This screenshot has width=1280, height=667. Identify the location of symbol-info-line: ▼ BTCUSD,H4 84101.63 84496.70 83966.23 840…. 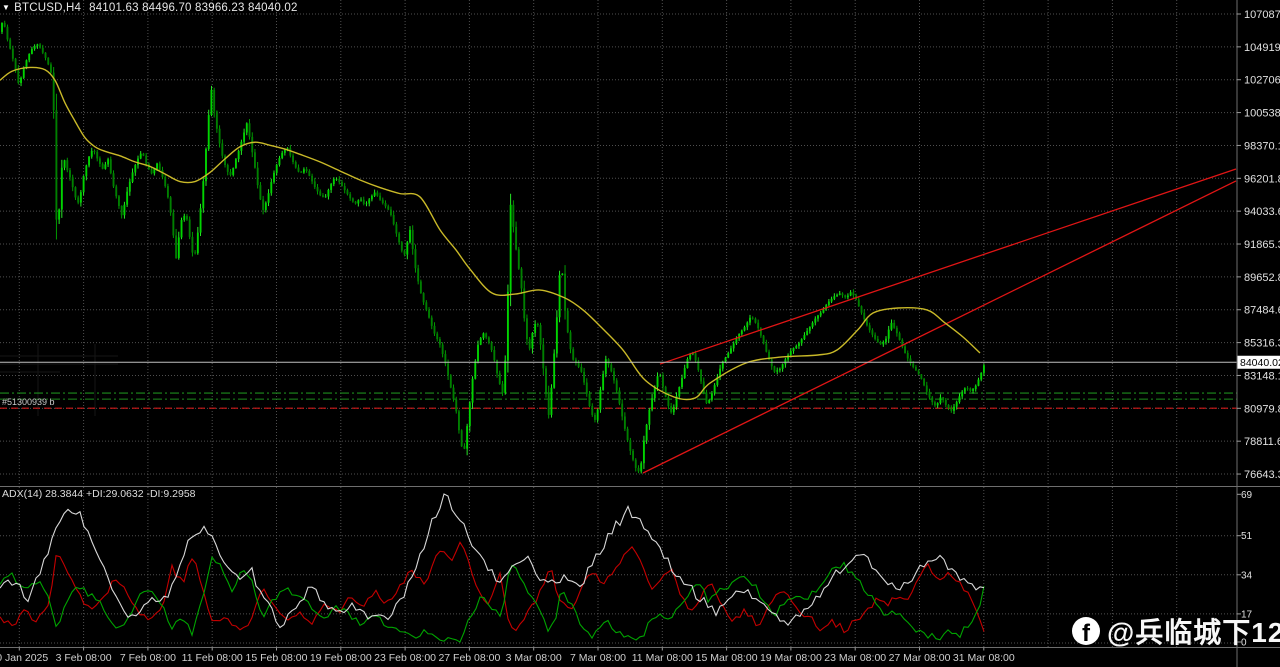
(150, 8).